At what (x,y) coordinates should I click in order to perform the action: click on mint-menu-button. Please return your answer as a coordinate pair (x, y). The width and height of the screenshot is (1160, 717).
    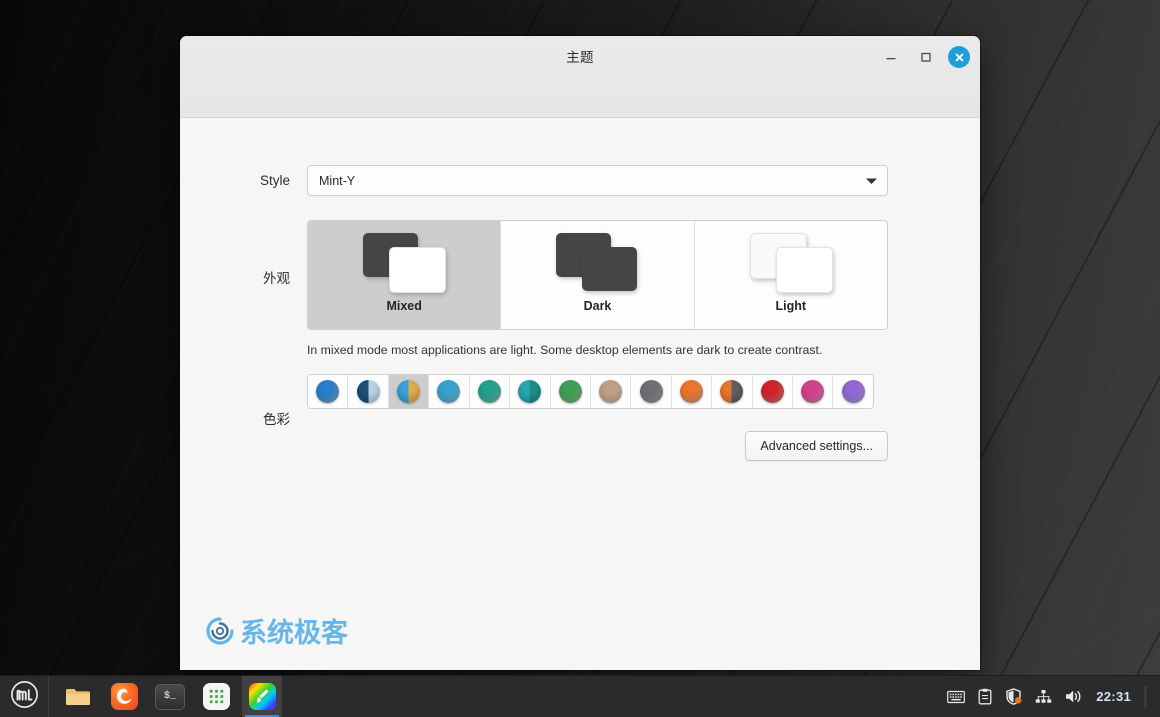
    Looking at the image, I should click on (24, 696).